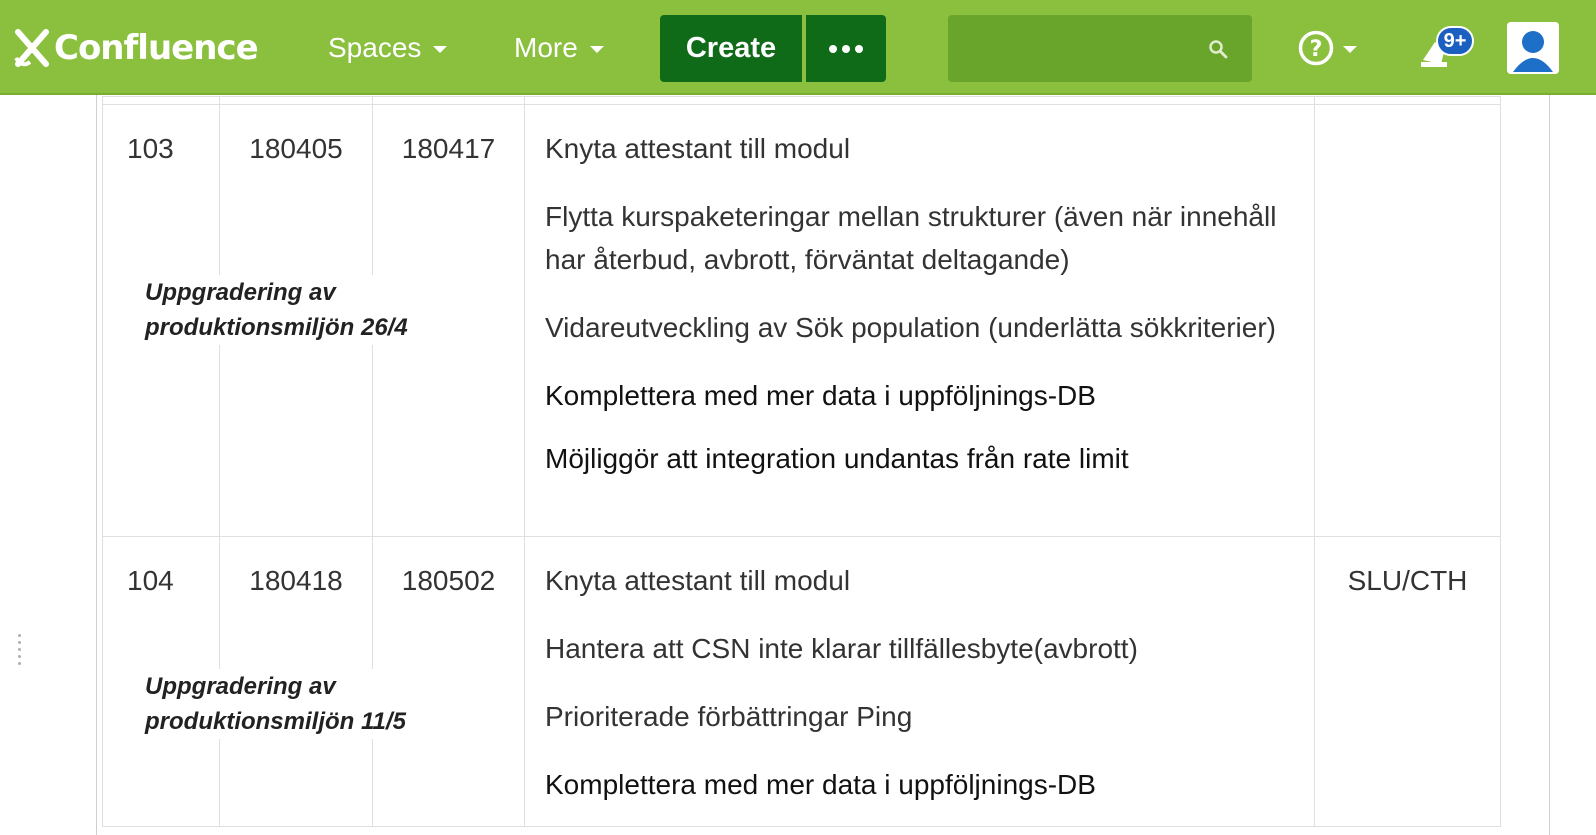 Image resolution: width=1596 pixels, height=835 pixels. Describe the element at coordinates (150, 148) in the screenshot. I see `release-id: 103` at that location.